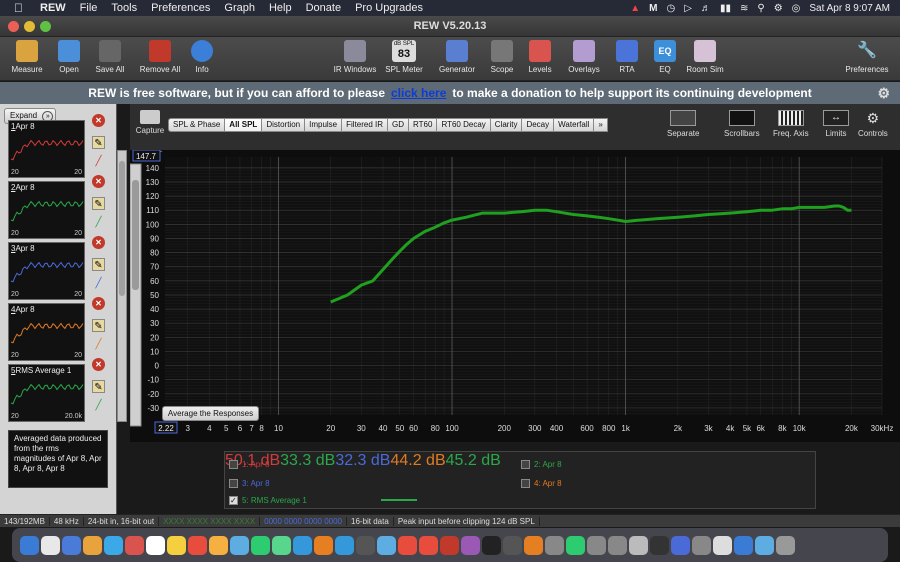 The image size is (900, 562). I want to click on menu-app: REW, so click(53, 8).